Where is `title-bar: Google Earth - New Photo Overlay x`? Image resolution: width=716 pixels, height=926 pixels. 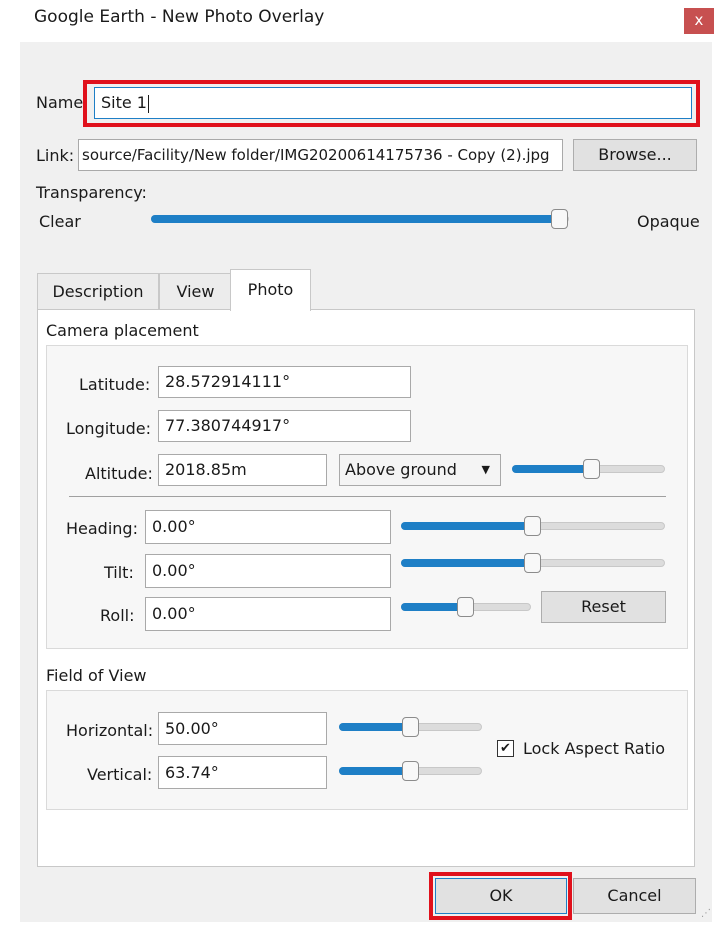
title-bar: Google Earth - New Photo Overlay x is located at coordinates (367, 21).